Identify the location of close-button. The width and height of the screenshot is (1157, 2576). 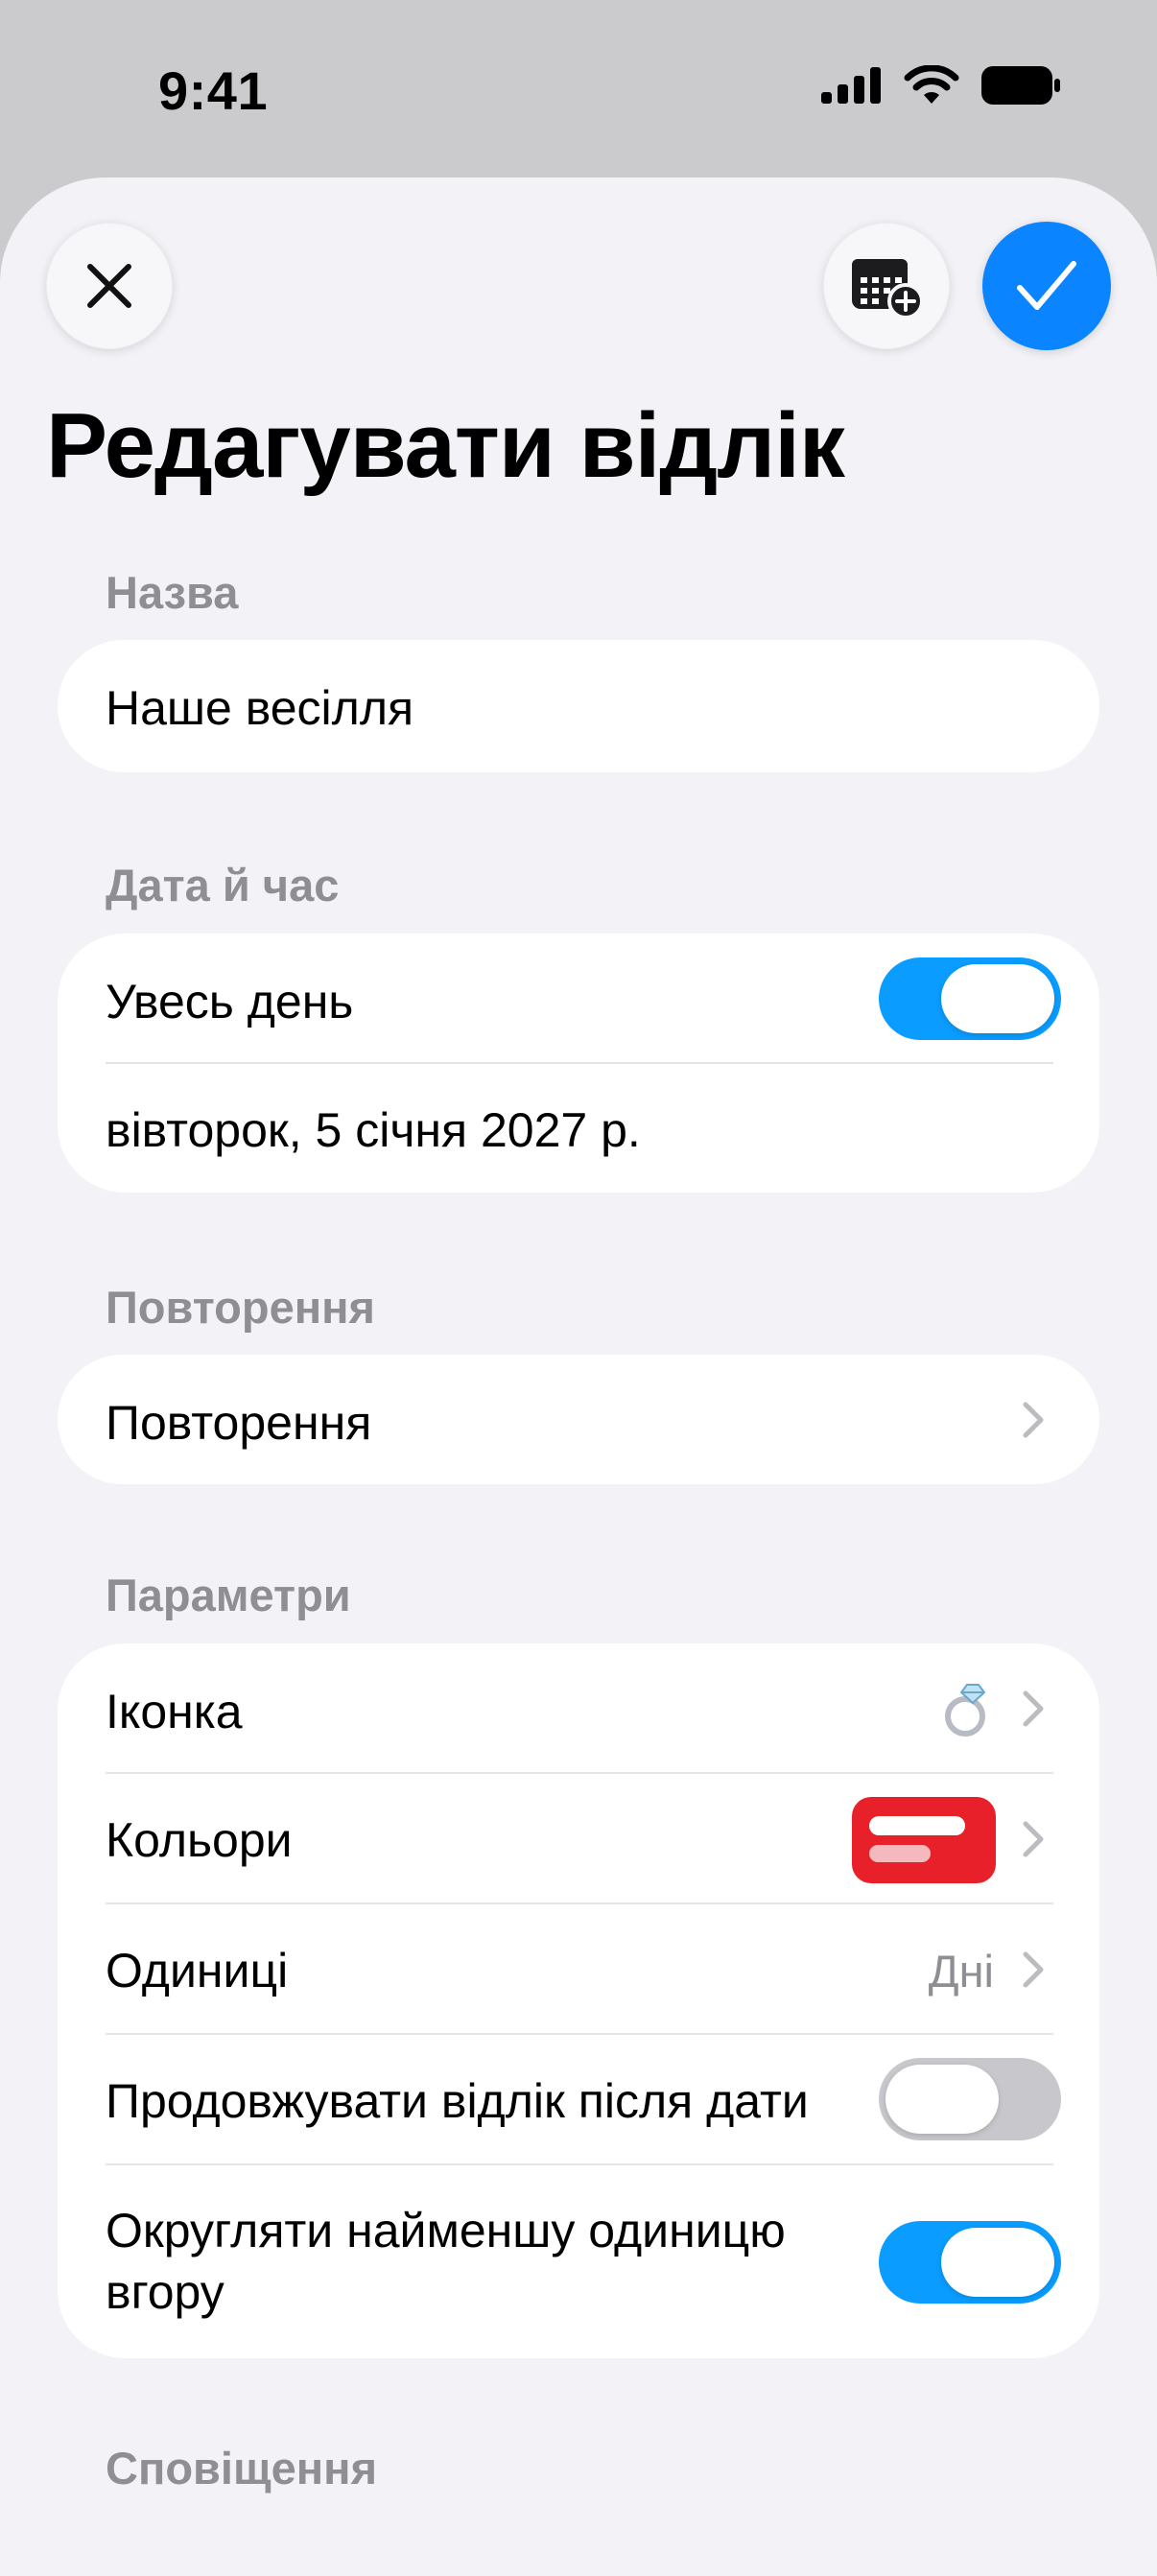
(109, 286).